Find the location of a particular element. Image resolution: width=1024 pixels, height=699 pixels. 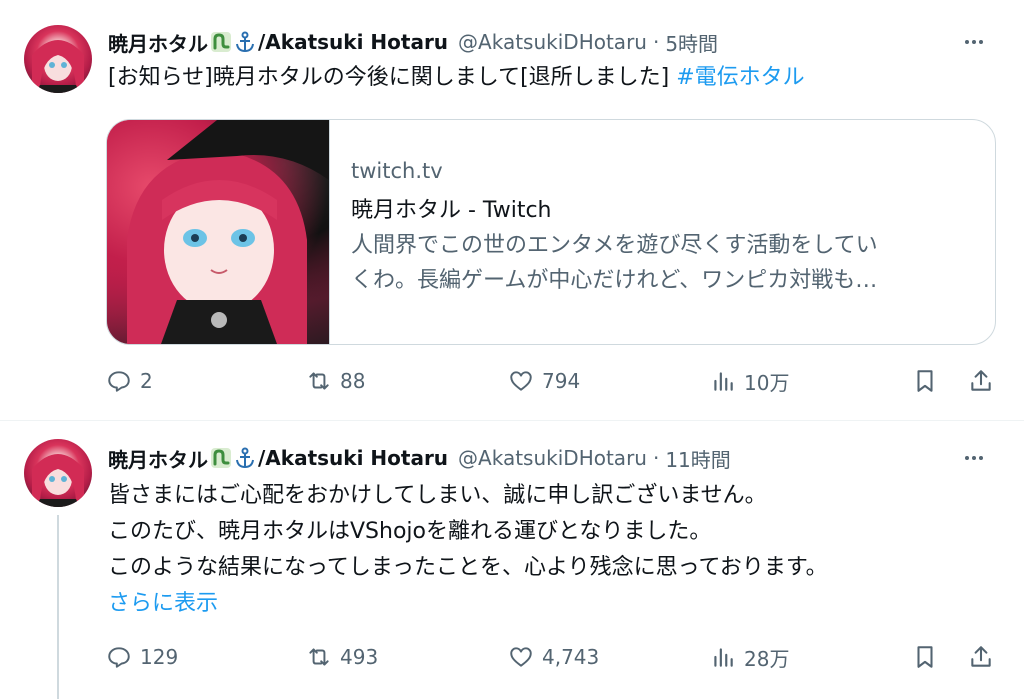

hashtag-link: #電伝ホタル is located at coordinates (740, 77).